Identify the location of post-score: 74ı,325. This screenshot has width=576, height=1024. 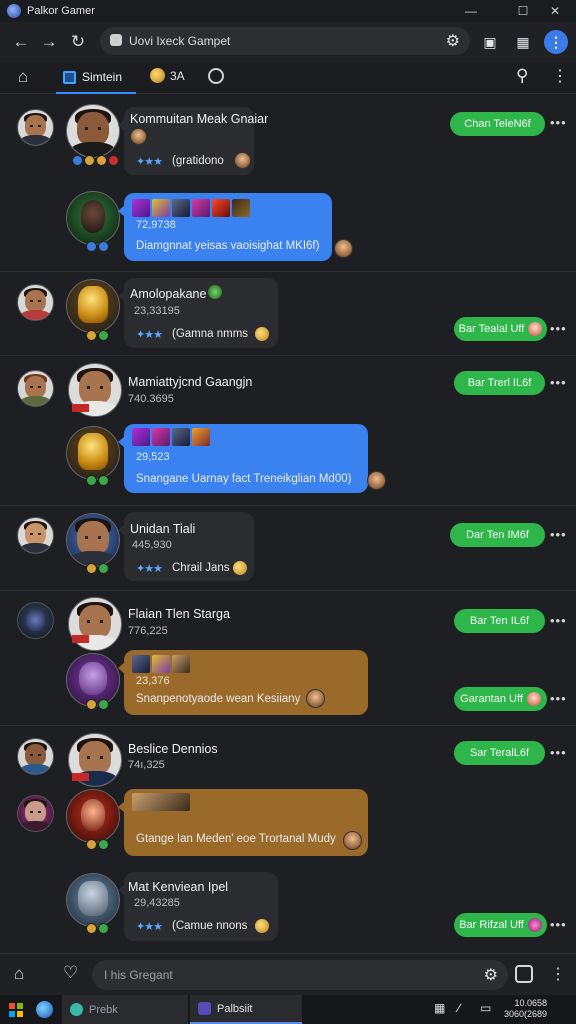
(146, 765).